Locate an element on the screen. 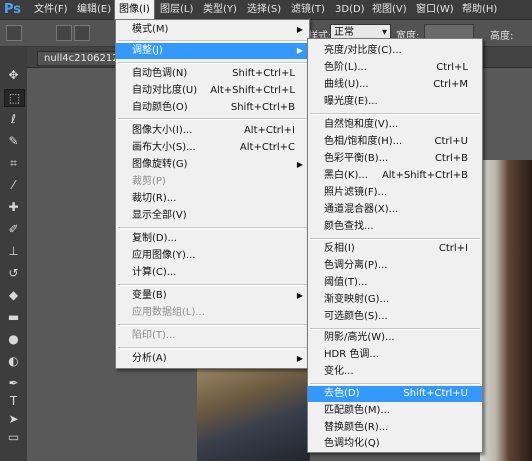  menu-item-shortcut: Shift+Ctrl+B is located at coordinates (262, 107).